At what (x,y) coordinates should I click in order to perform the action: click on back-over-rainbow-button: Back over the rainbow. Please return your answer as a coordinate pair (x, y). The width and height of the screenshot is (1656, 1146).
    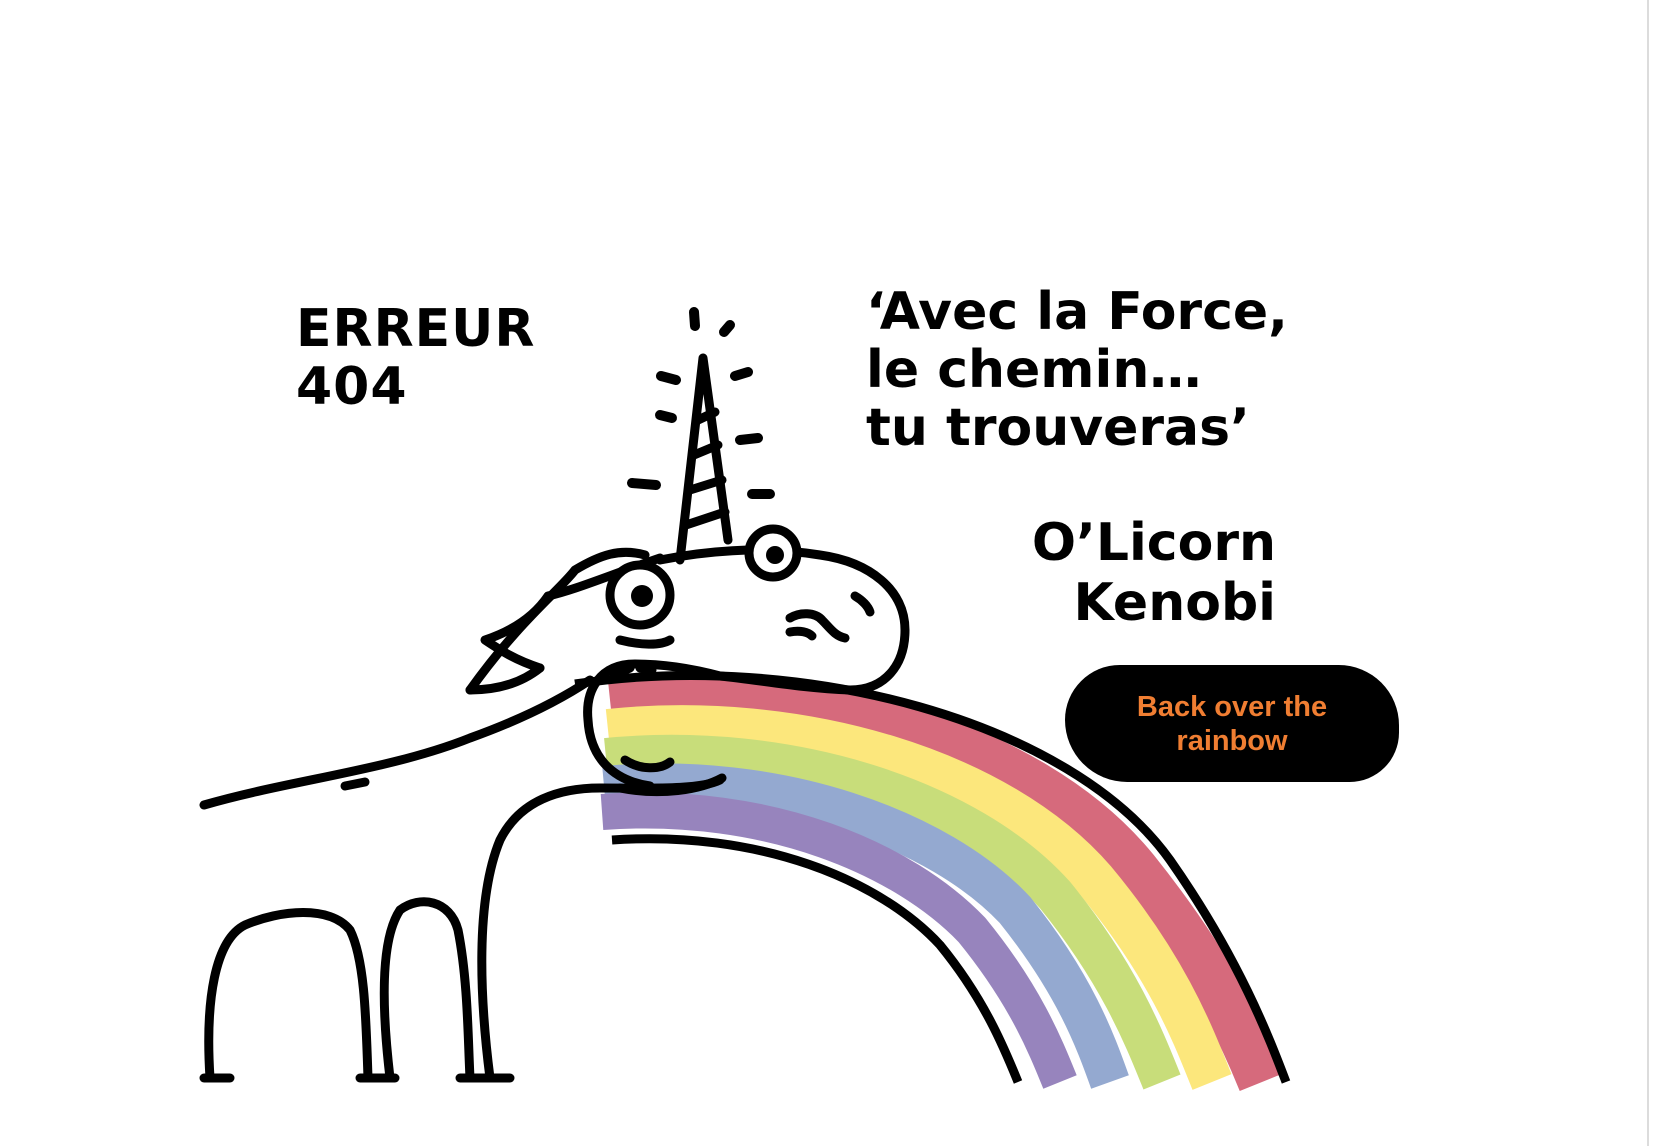
    Looking at the image, I should click on (1232, 723).